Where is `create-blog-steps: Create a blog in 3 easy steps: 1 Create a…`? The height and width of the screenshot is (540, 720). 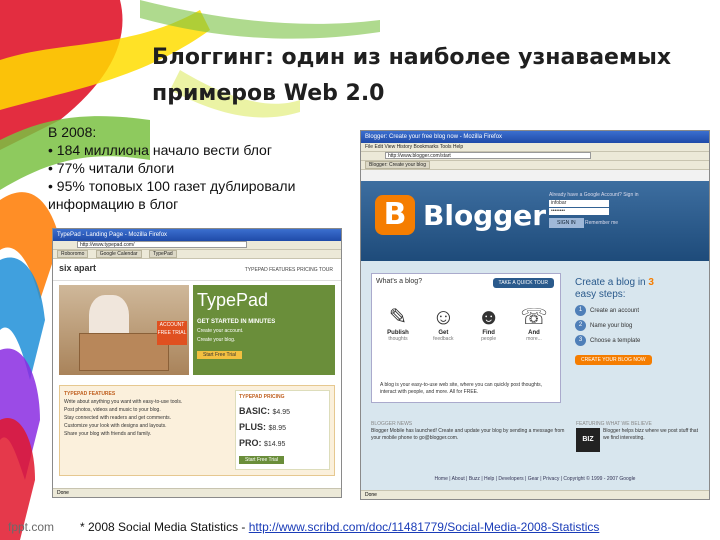 create-blog-steps: Create a blog in 3 easy steps: 1 Create a… is located at coordinates (636, 338).